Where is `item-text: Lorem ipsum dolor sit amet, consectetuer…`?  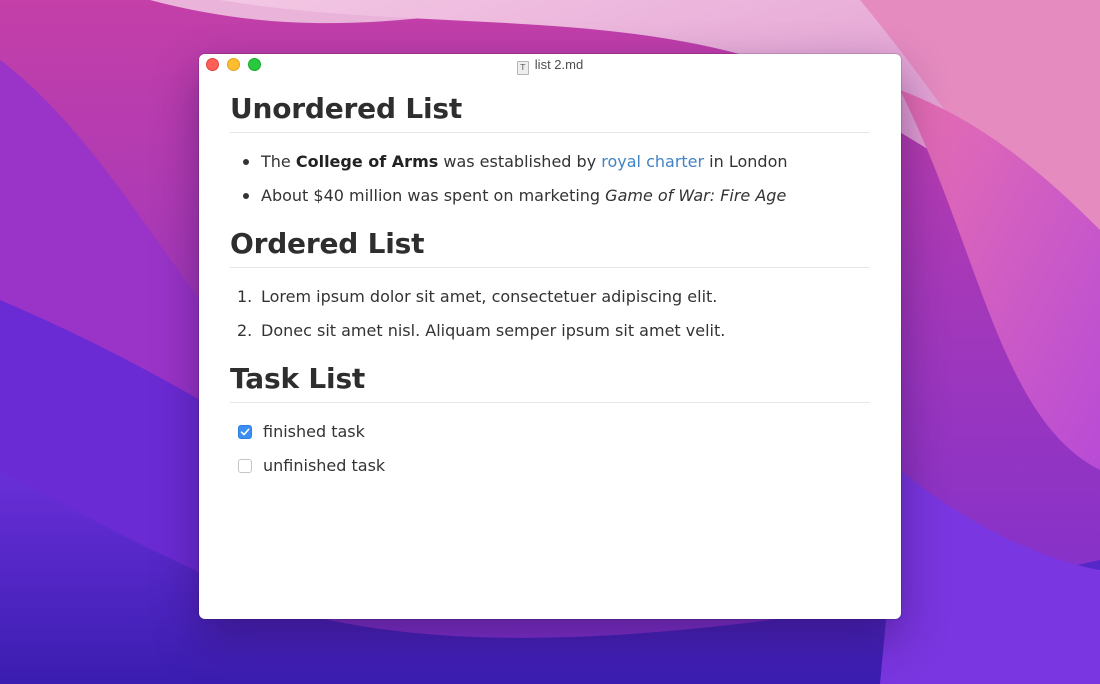
item-text: Lorem ipsum dolor sit amet, consectetuer… is located at coordinates (489, 296).